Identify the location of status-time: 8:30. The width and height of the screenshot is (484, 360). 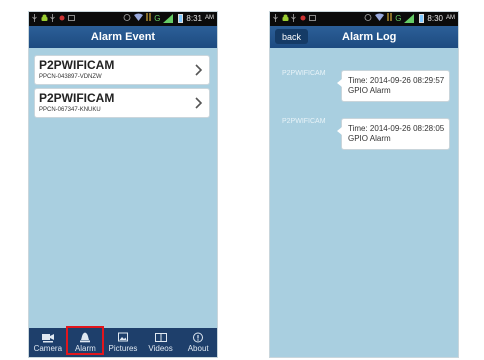
(435, 18).